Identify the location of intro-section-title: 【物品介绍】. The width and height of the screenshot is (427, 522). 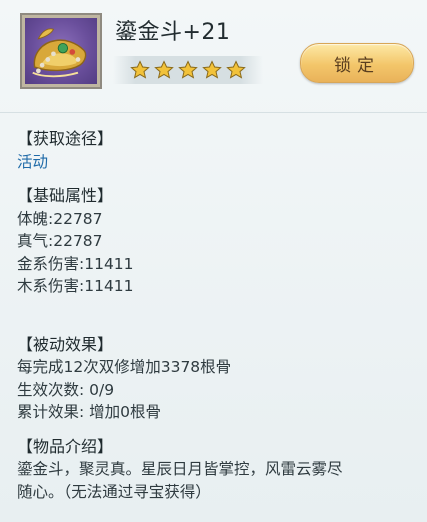
(65, 446).